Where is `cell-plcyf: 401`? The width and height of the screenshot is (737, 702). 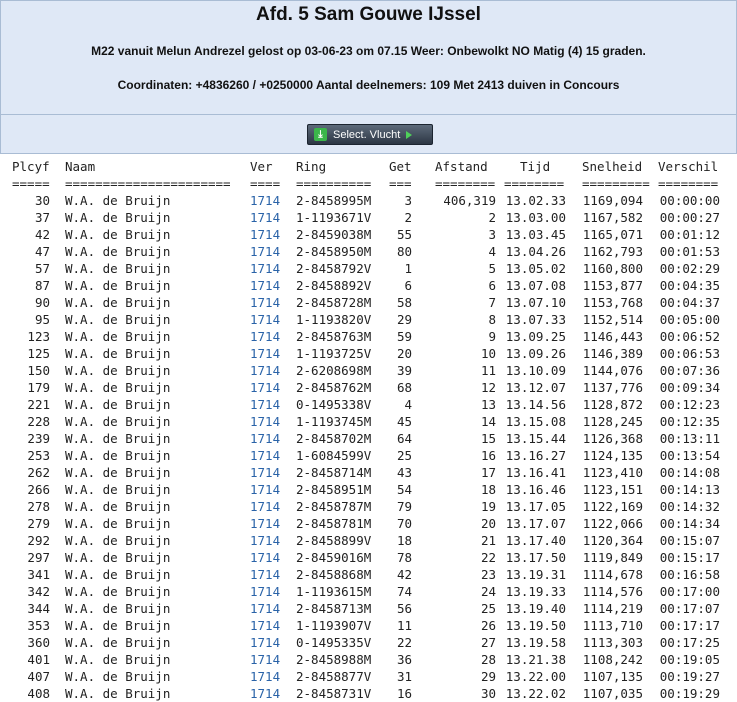 cell-plcyf: 401 is located at coordinates (38, 659).